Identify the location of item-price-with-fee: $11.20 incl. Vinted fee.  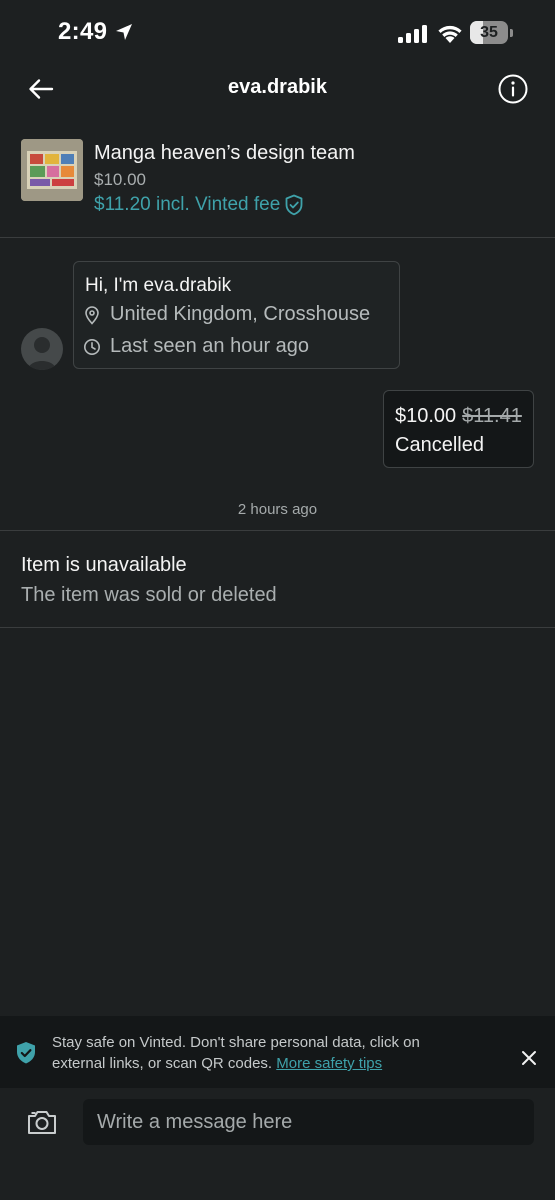
(199, 205).